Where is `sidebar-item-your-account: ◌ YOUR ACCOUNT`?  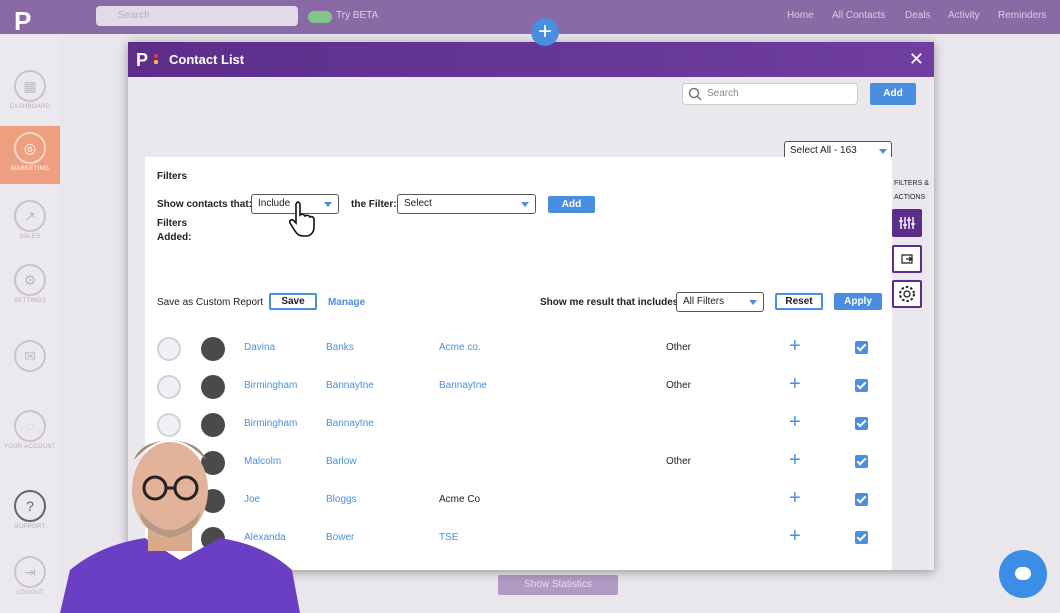 sidebar-item-your-account: ◌ YOUR ACCOUNT is located at coordinates (30, 431).